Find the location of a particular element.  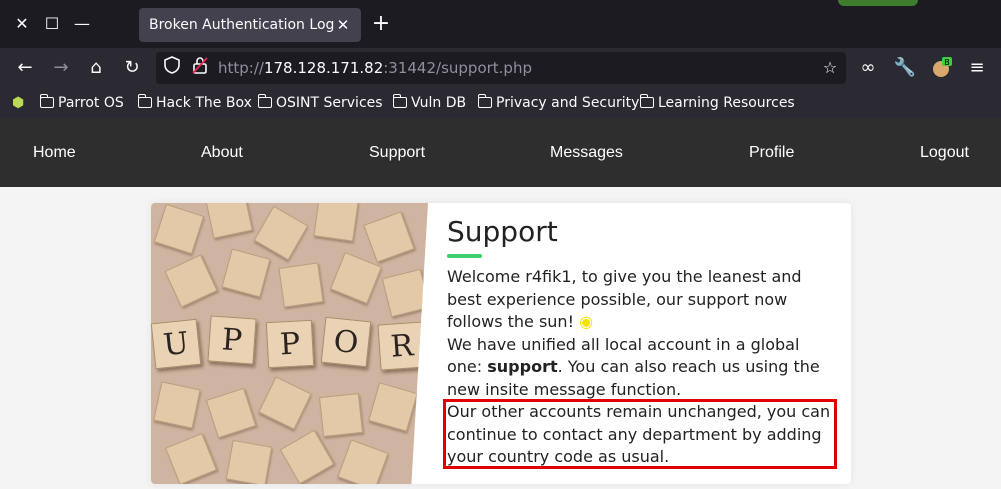

url-text: http://178.128.171.82:31442/support.php is located at coordinates (375, 68).